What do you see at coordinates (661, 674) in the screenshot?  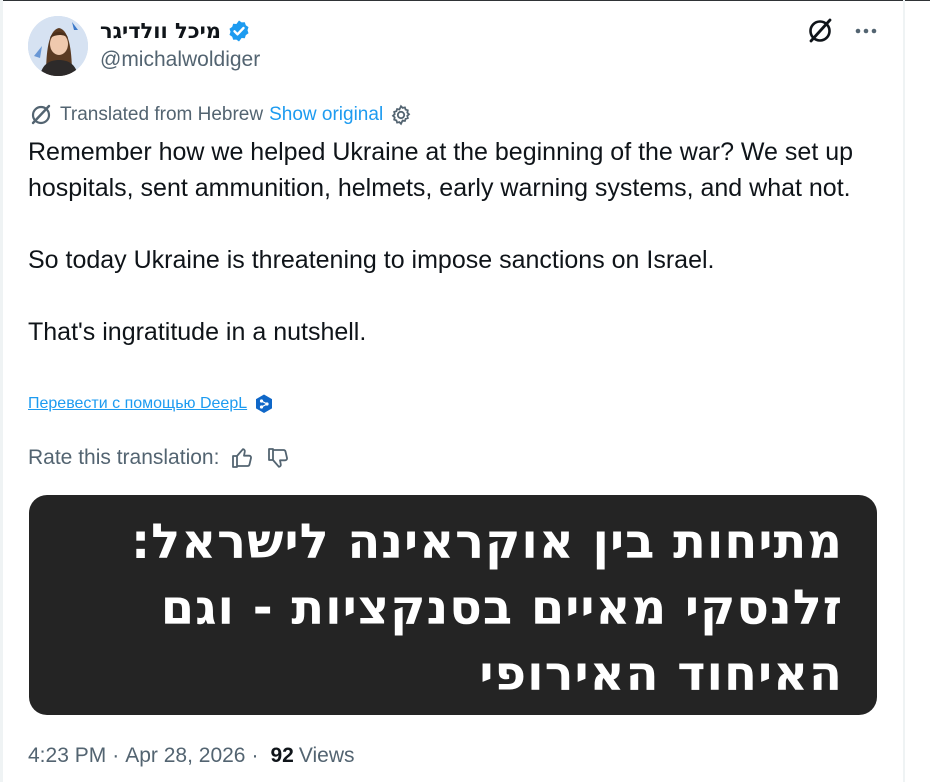 I see `media-headline-line: האיחוד האירופי` at bounding box center [661, 674].